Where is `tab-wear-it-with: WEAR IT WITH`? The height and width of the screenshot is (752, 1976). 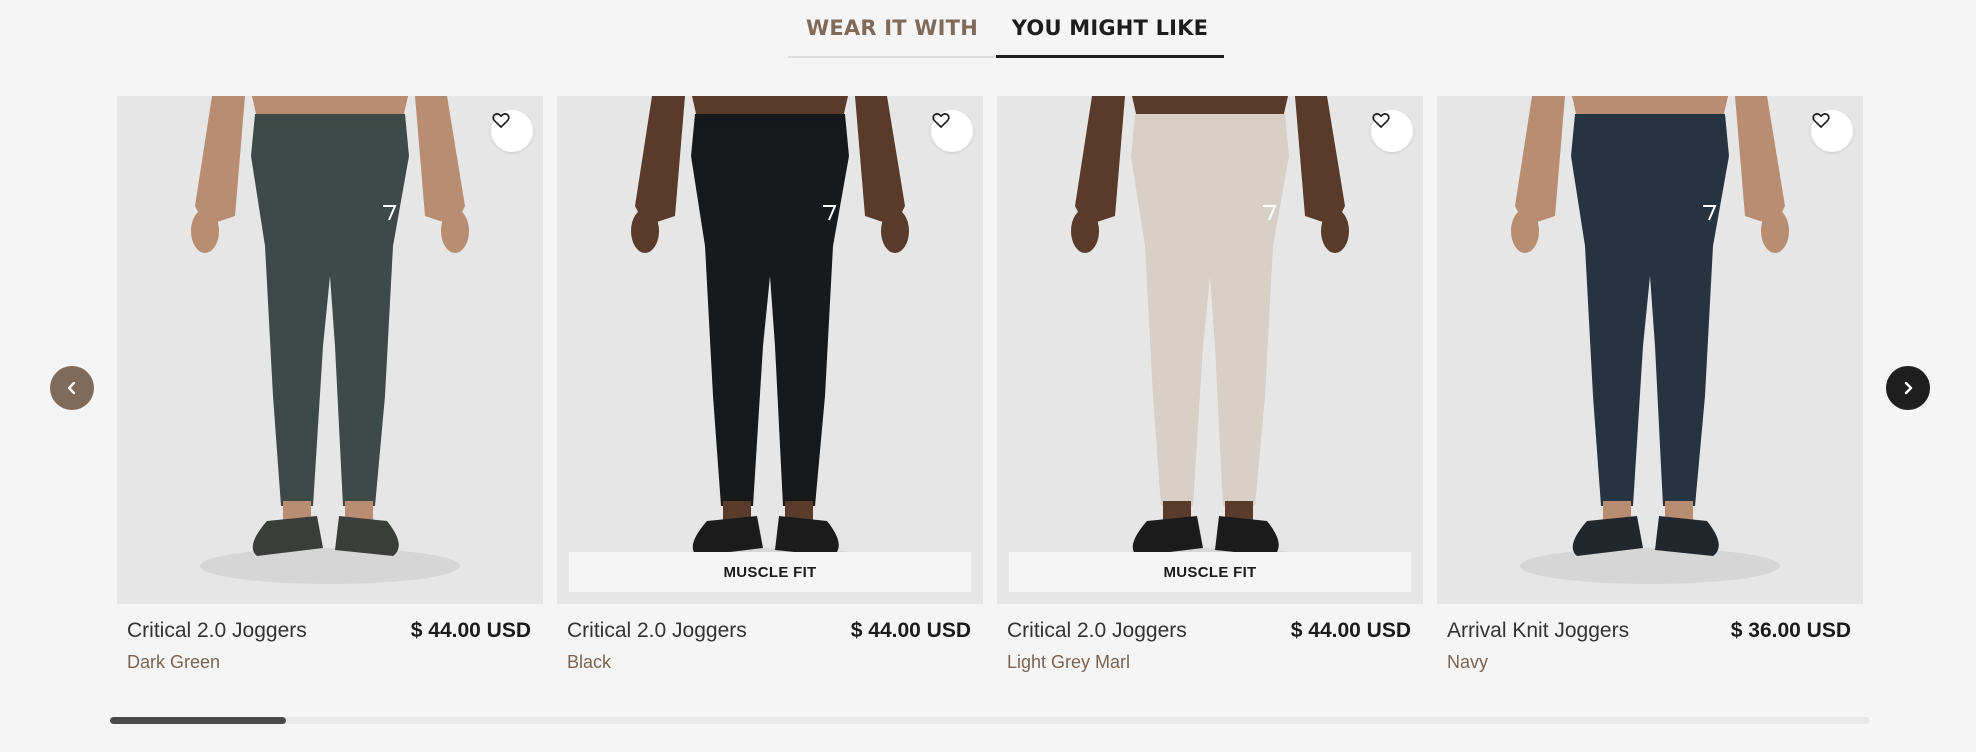 tab-wear-it-with: WEAR IT WITH is located at coordinates (892, 29).